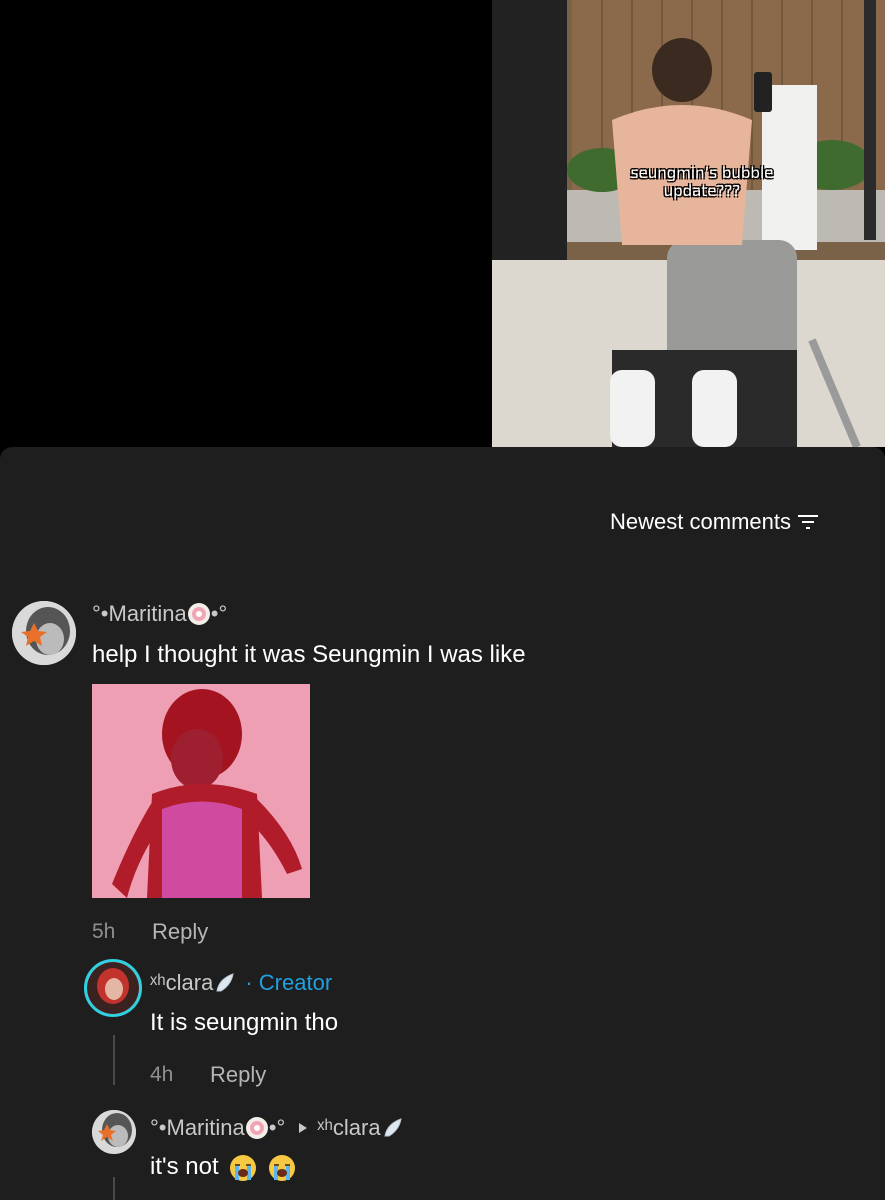 The width and height of the screenshot is (885, 1200). I want to click on reply-text-content: it's not, so click(184, 1166).